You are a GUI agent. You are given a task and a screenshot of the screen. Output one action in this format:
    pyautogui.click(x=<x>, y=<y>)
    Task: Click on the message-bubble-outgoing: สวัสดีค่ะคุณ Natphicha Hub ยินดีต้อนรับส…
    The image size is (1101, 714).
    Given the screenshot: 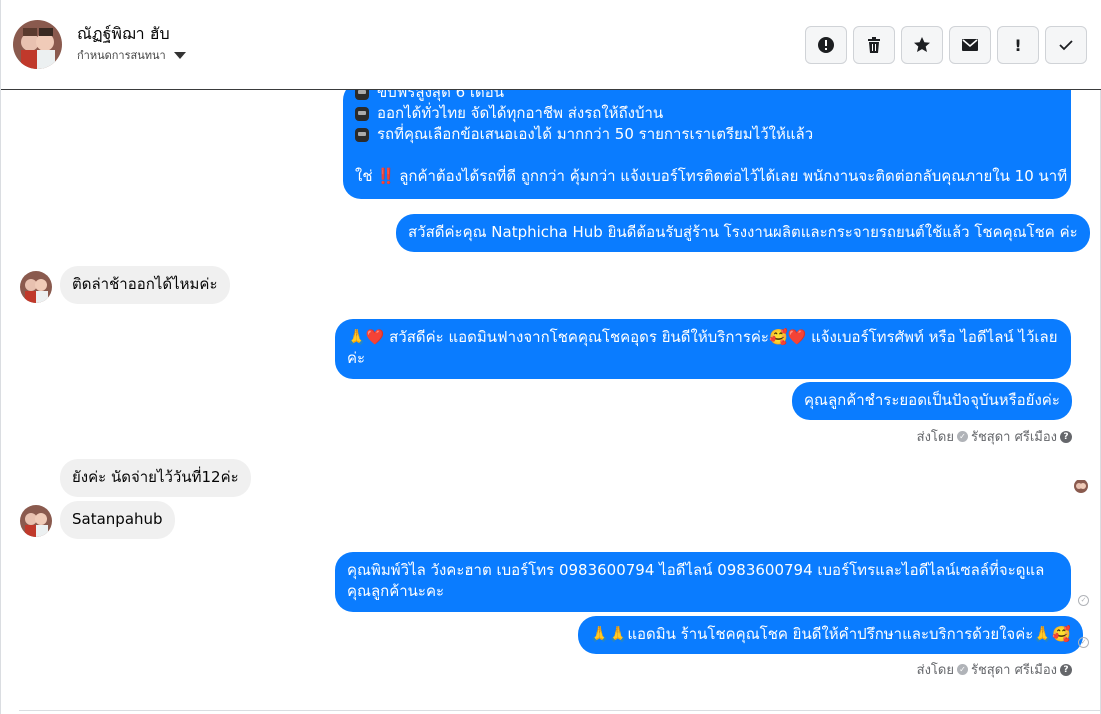 What is the action you would take?
    pyautogui.click(x=743, y=233)
    